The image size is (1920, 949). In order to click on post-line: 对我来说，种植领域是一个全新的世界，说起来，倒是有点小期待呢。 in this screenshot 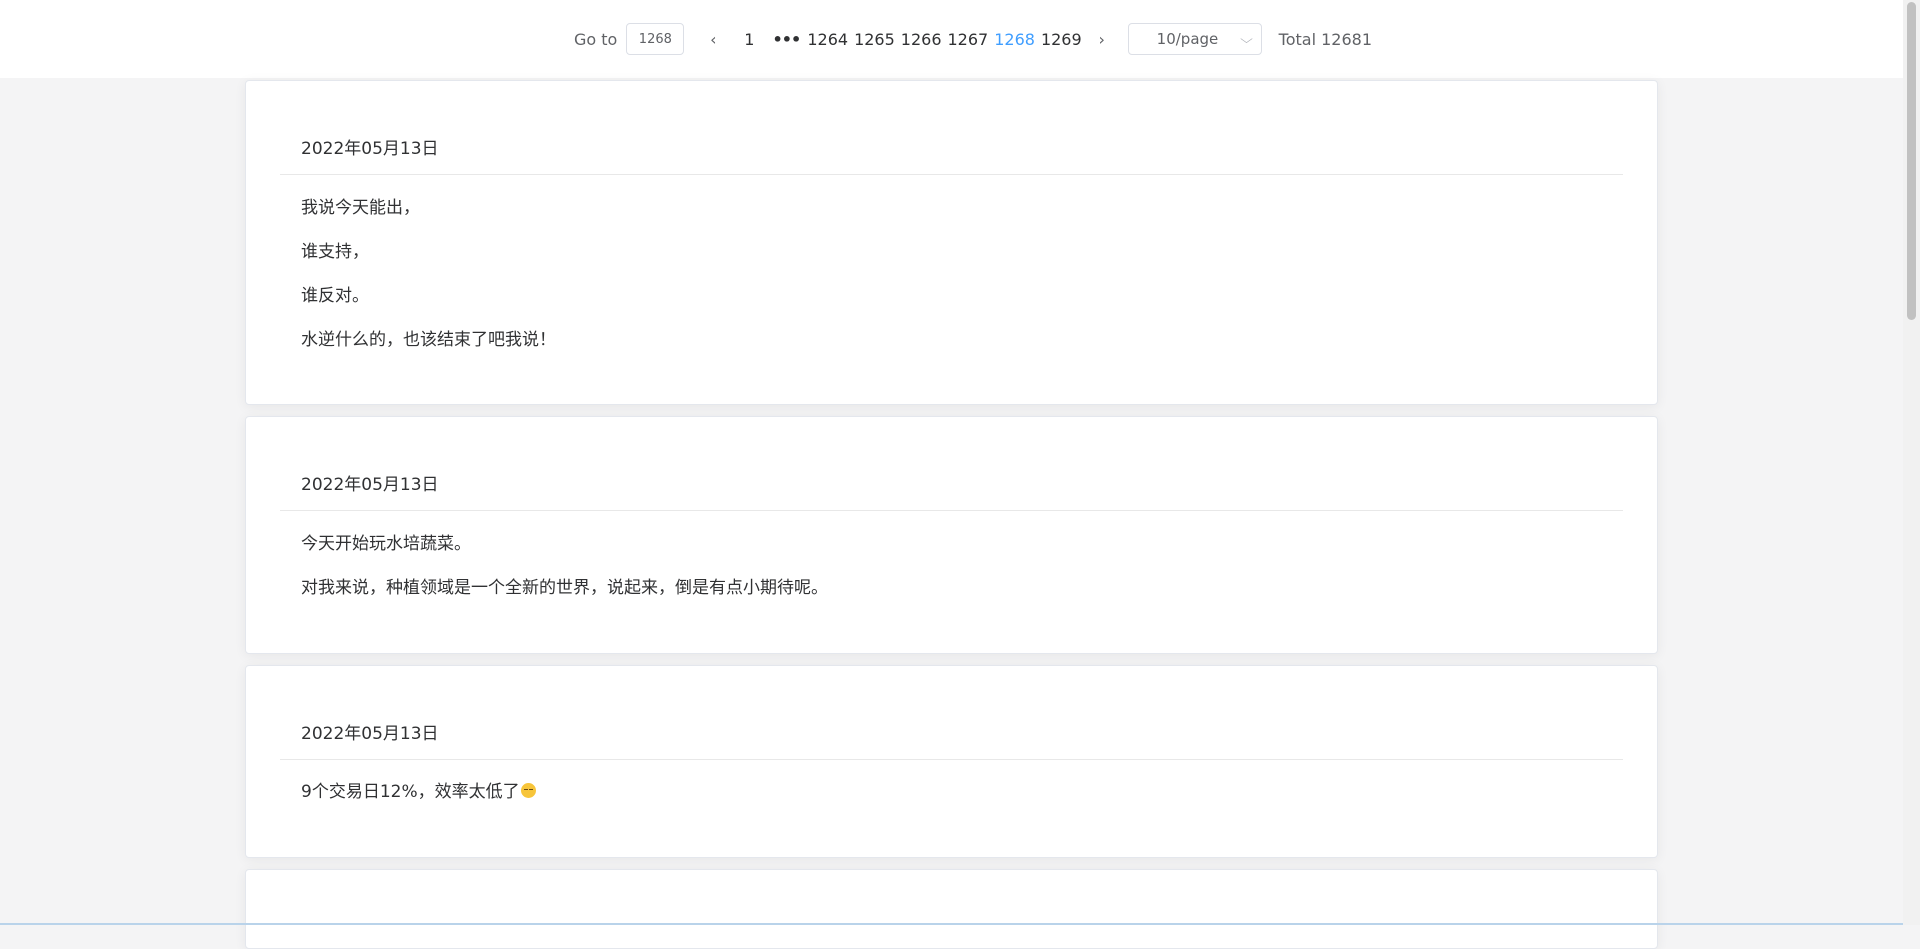, I will do `click(564, 588)`.